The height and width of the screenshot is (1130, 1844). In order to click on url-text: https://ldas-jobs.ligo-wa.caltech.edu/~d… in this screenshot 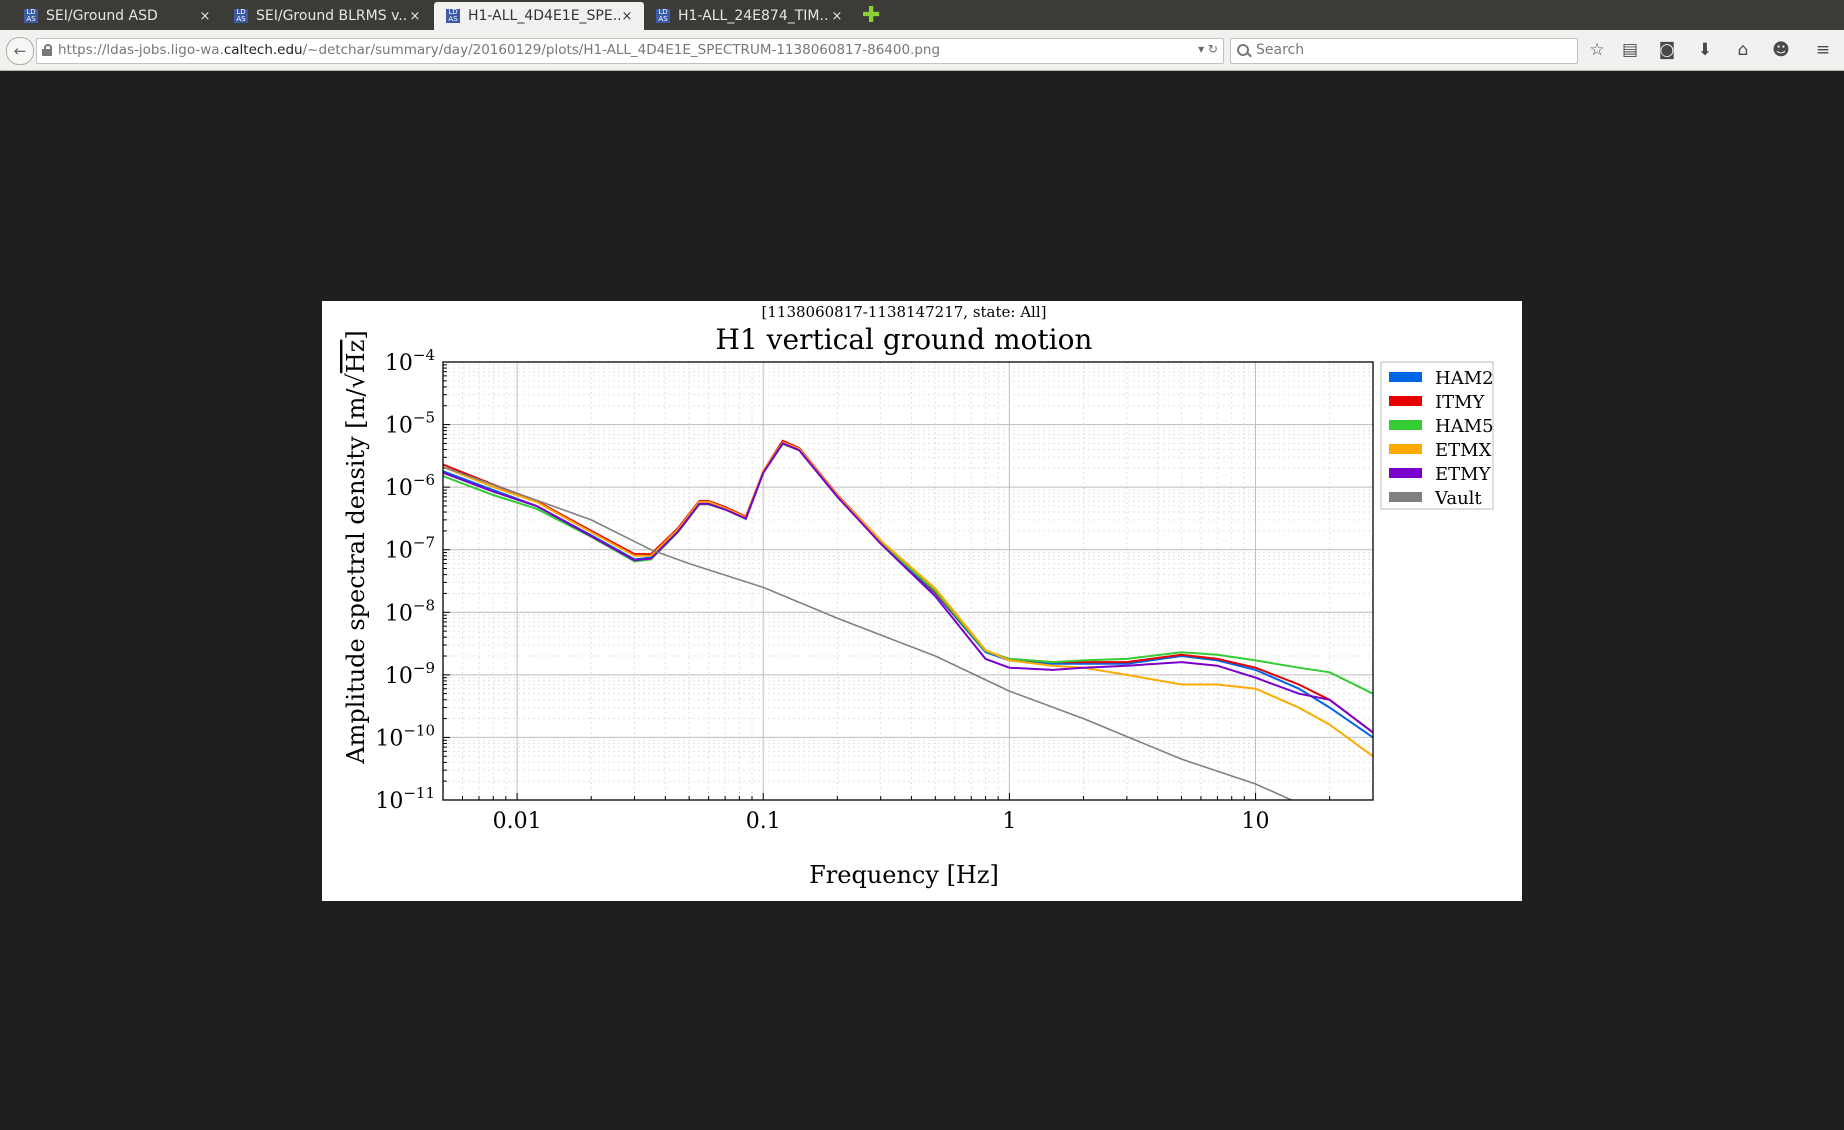, I will do `click(499, 50)`.